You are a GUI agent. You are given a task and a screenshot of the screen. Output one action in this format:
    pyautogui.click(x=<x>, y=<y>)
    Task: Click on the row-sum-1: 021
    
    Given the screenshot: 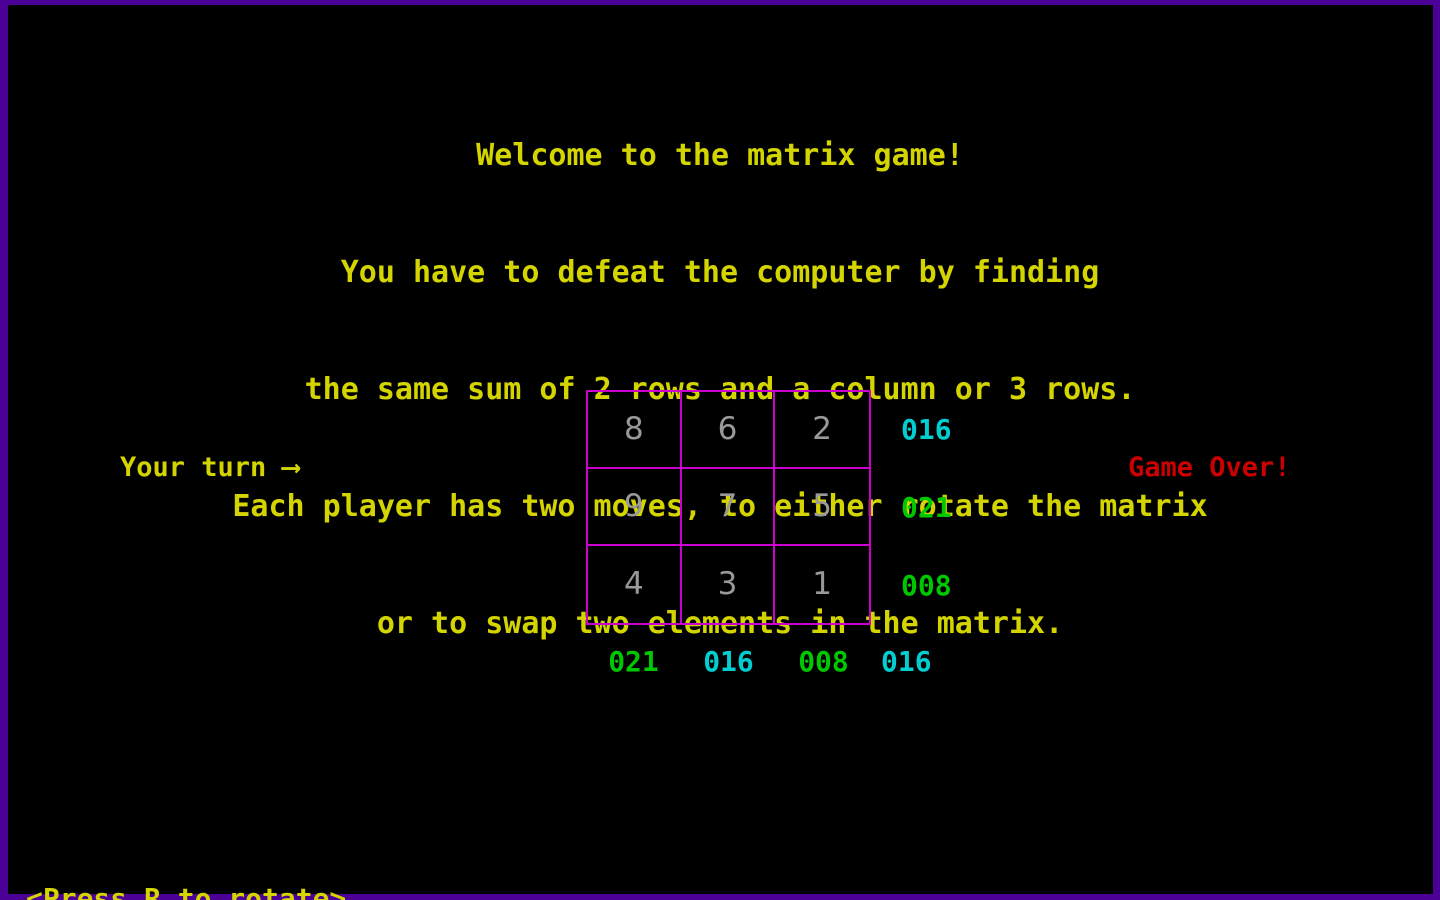 What is the action you would take?
    pyautogui.click(x=926, y=507)
    